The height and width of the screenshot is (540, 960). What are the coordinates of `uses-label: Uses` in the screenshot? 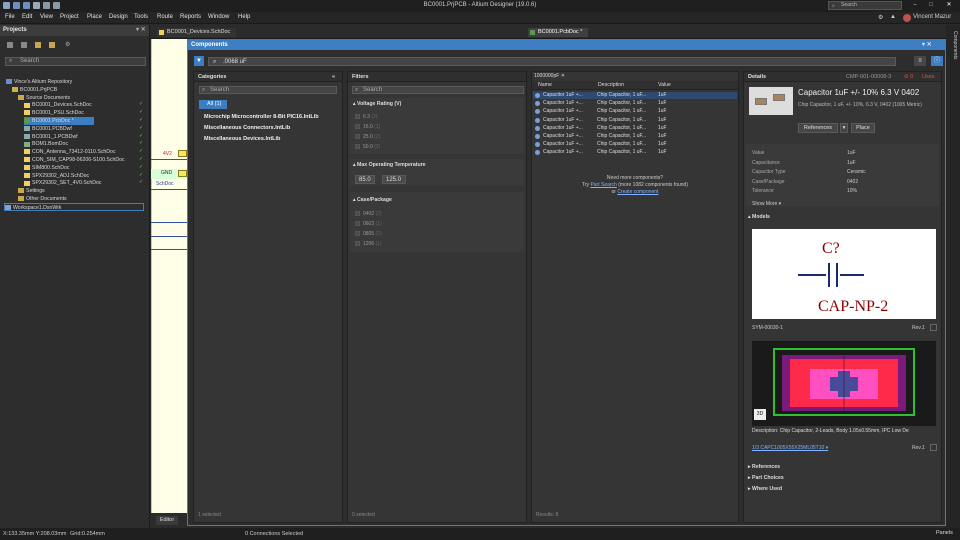 It's located at (928, 77).